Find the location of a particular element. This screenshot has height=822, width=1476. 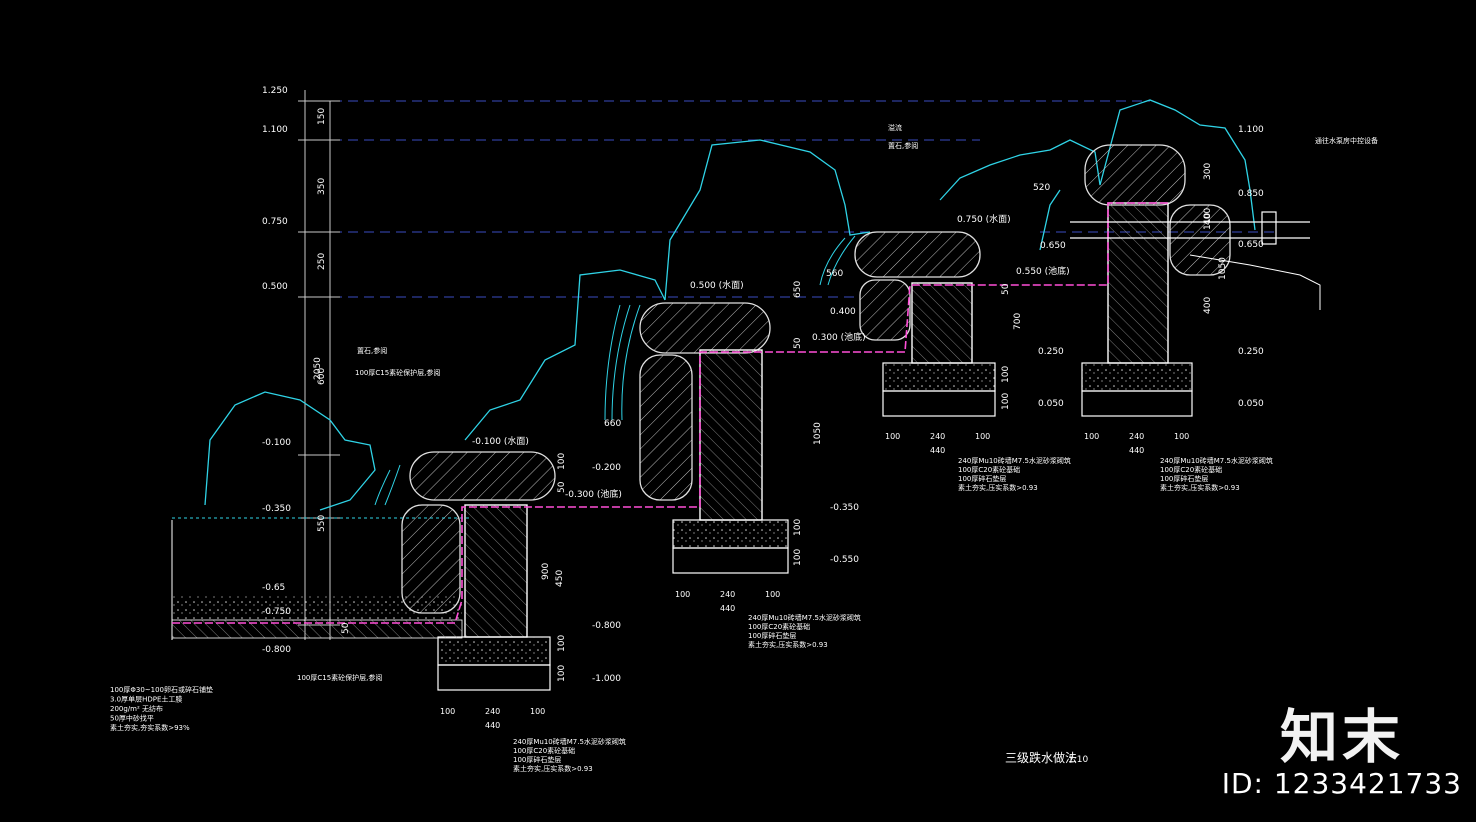

elevation-label: 0.500 (水面) is located at coordinates (717, 285).